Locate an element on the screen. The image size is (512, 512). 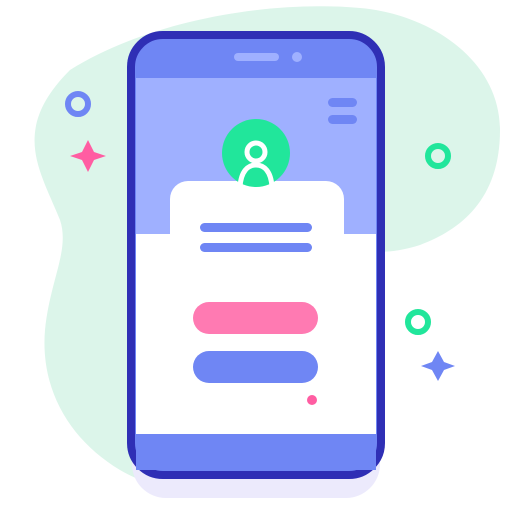
screen-footer is located at coordinates (256, 452).